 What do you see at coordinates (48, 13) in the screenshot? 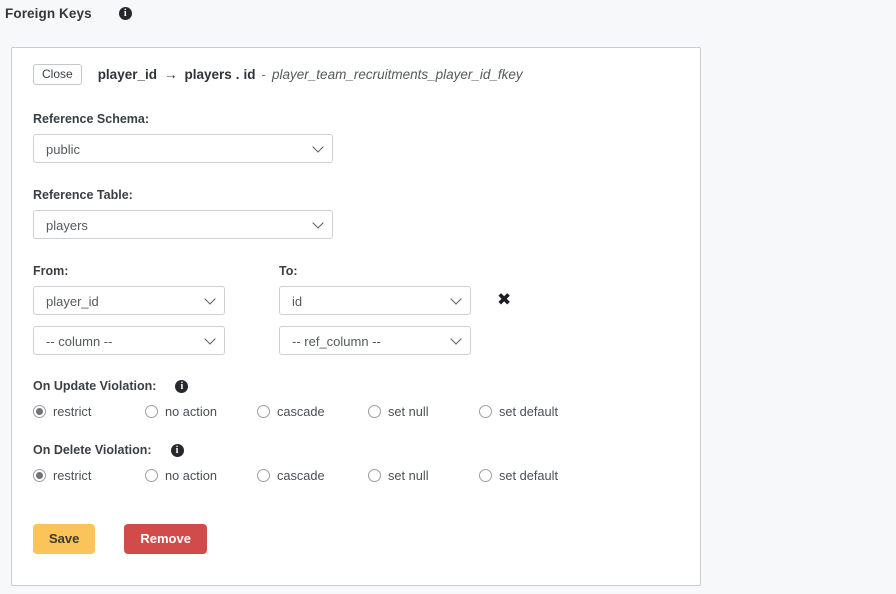
I see `page-title: Foreign Keys` at bounding box center [48, 13].